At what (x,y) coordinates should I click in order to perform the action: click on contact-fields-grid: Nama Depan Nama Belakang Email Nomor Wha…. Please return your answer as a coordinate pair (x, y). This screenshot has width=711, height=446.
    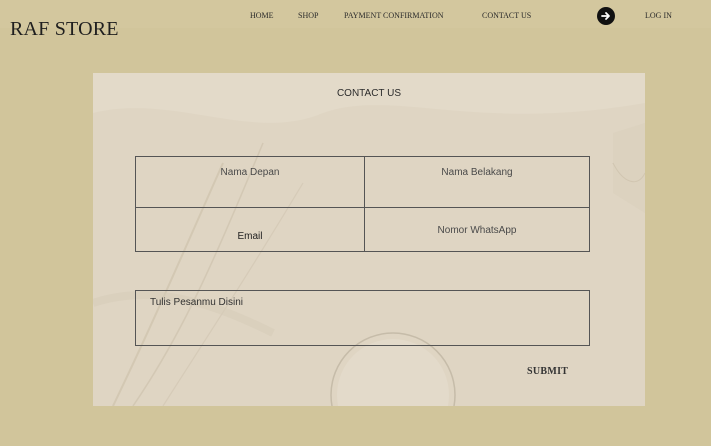
    Looking at the image, I should click on (362, 204).